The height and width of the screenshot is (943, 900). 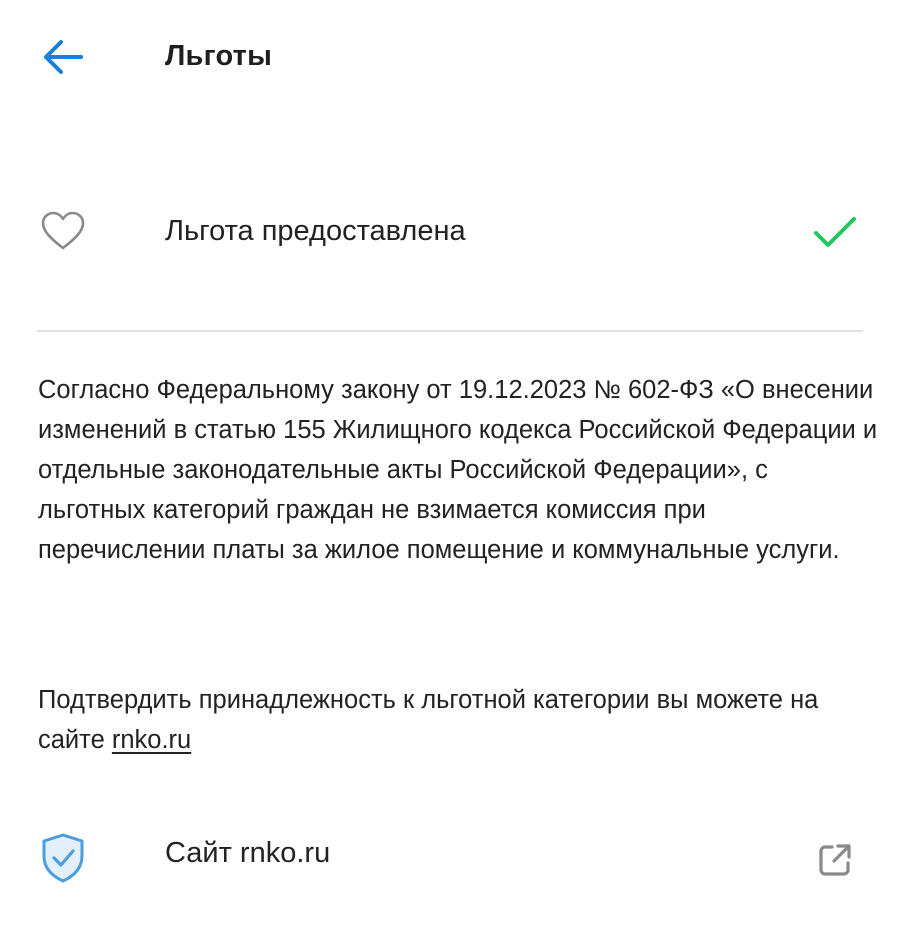 What do you see at coordinates (63, 858) in the screenshot?
I see `shield-check-icon` at bounding box center [63, 858].